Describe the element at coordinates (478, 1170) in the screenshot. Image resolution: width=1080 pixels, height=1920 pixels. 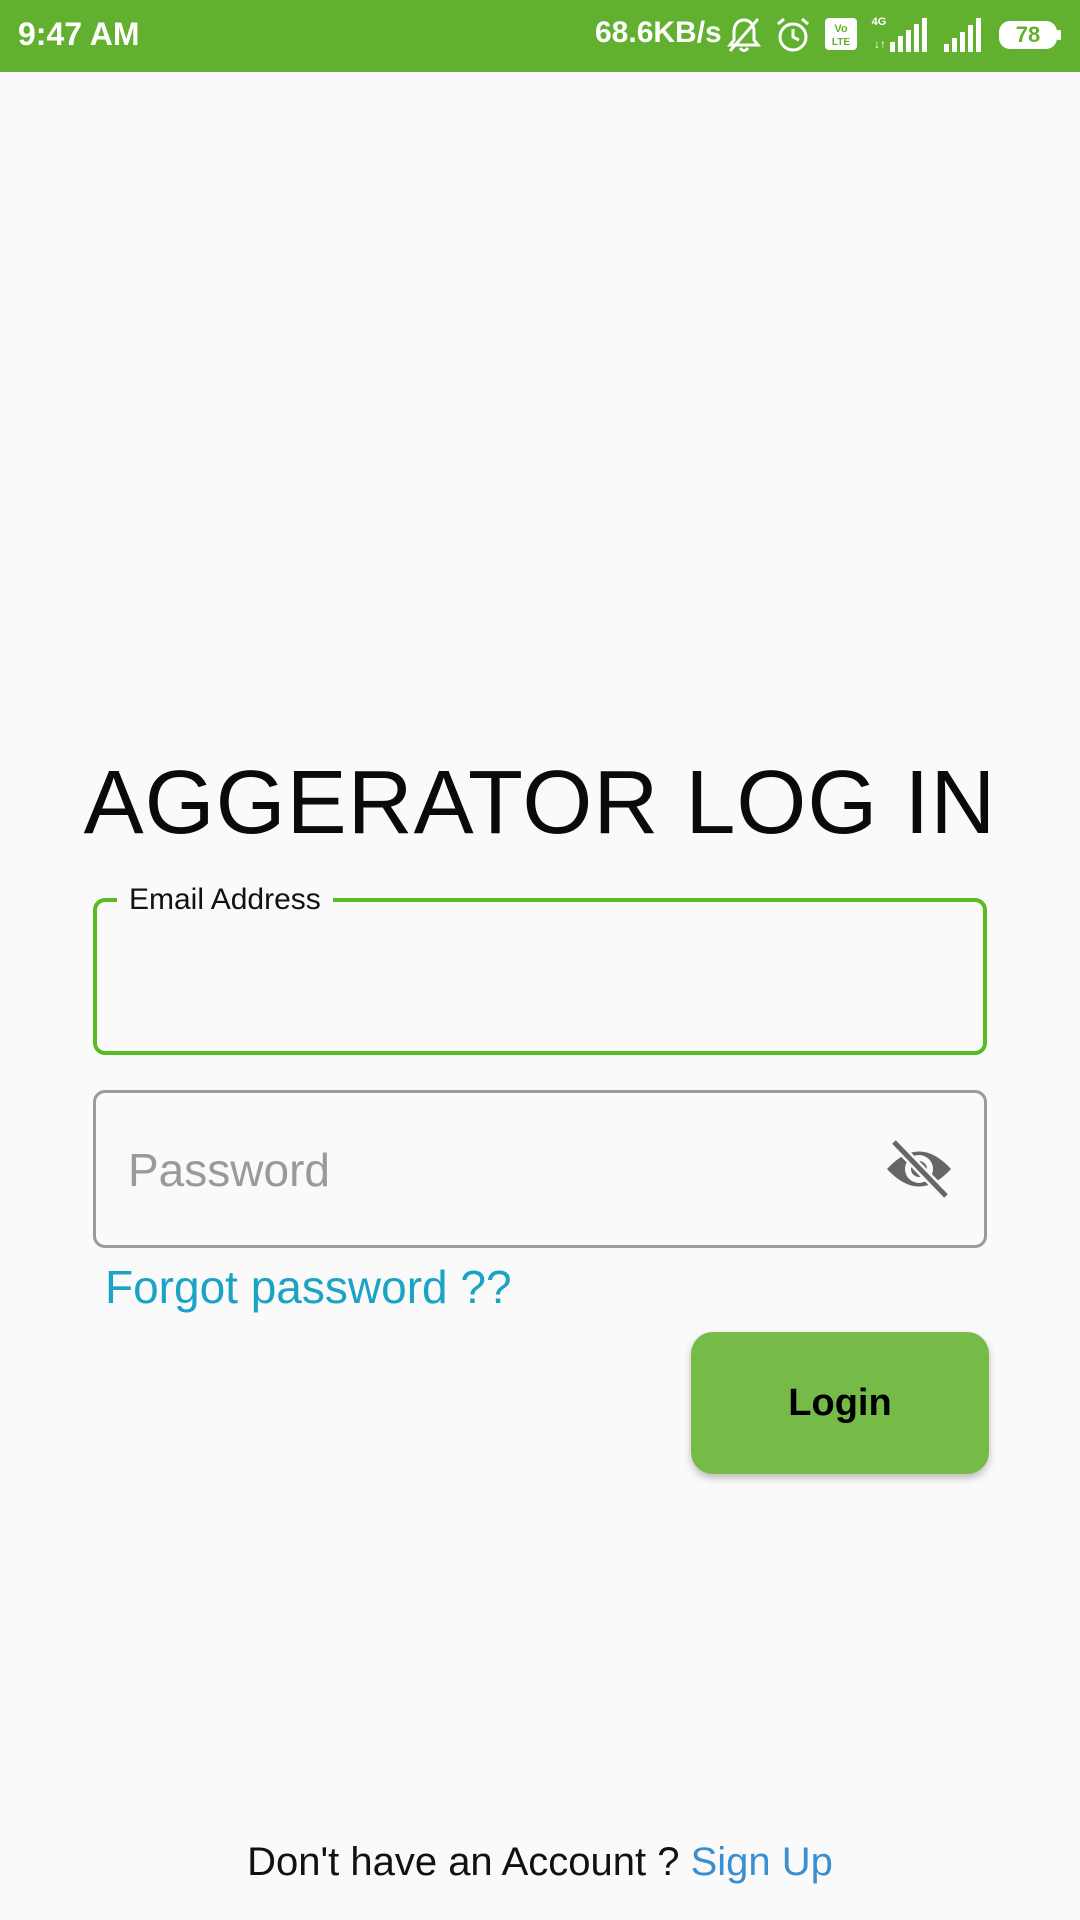
I see `password-field` at that location.